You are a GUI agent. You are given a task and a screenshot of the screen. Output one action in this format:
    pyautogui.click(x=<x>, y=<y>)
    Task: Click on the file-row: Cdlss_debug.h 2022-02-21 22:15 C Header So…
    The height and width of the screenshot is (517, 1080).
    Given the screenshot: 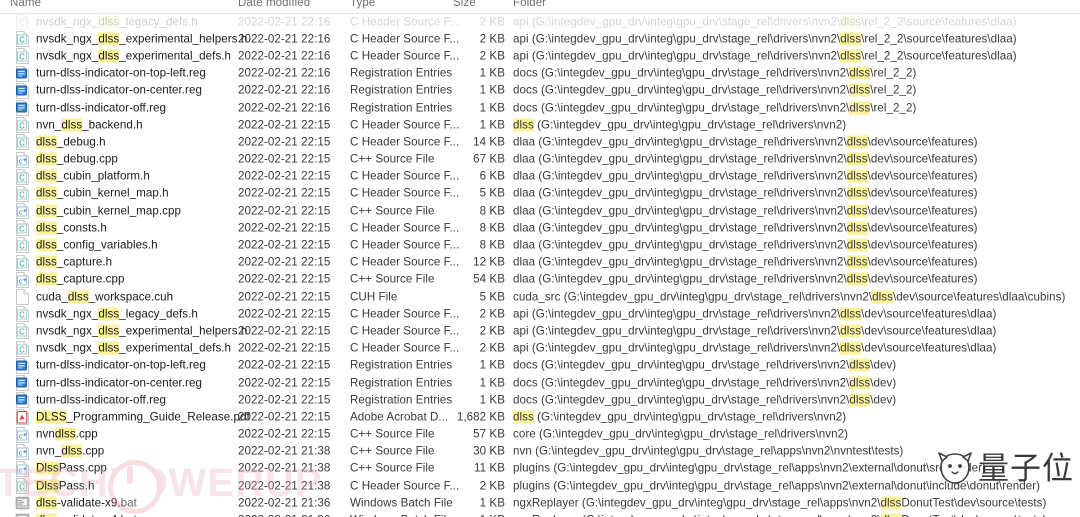 What is the action you would take?
    pyautogui.click(x=540, y=142)
    